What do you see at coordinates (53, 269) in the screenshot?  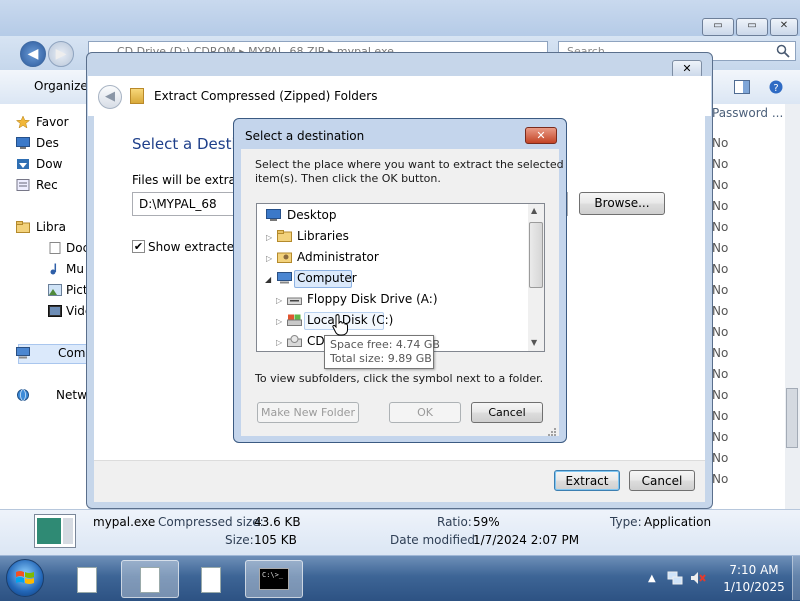 I see `music-icon` at bounding box center [53, 269].